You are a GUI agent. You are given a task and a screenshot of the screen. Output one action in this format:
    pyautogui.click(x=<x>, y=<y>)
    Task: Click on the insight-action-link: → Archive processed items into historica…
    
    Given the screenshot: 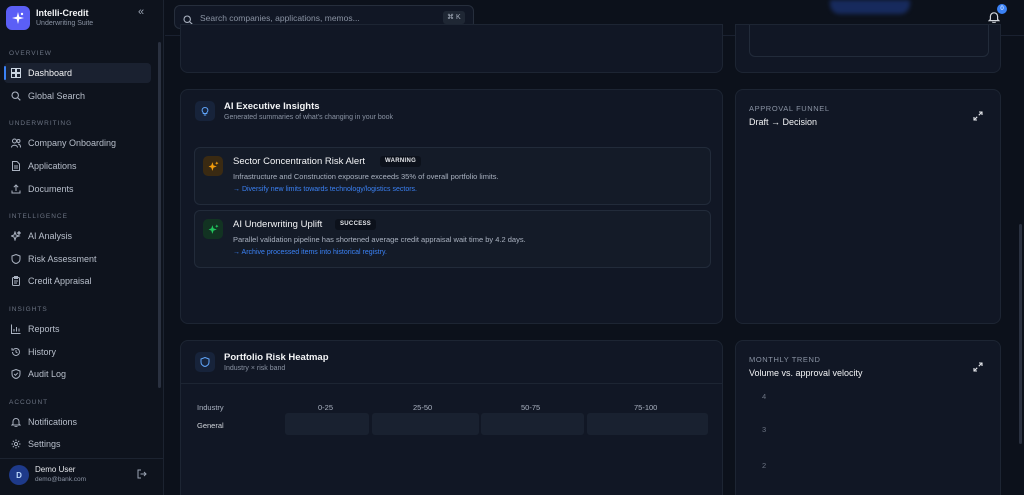 What is the action you would take?
    pyautogui.click(x=310, y=252)
    